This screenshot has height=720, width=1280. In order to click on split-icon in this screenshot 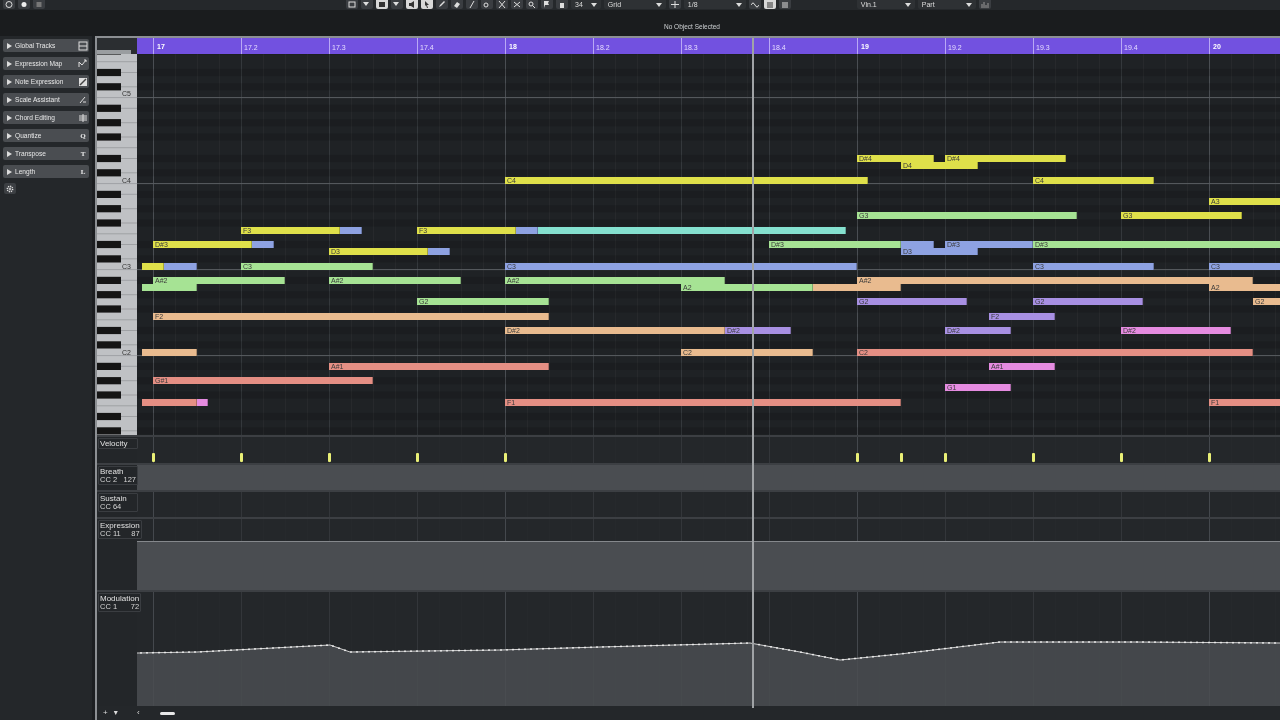, I will do `click(674, 4)`.